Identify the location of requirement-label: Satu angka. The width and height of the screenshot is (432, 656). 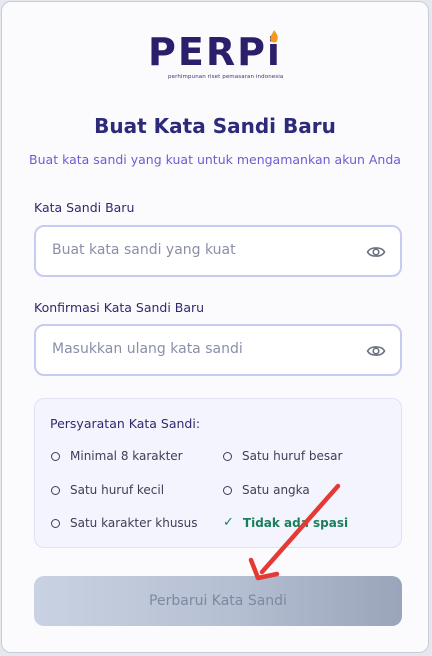
(276, 490).